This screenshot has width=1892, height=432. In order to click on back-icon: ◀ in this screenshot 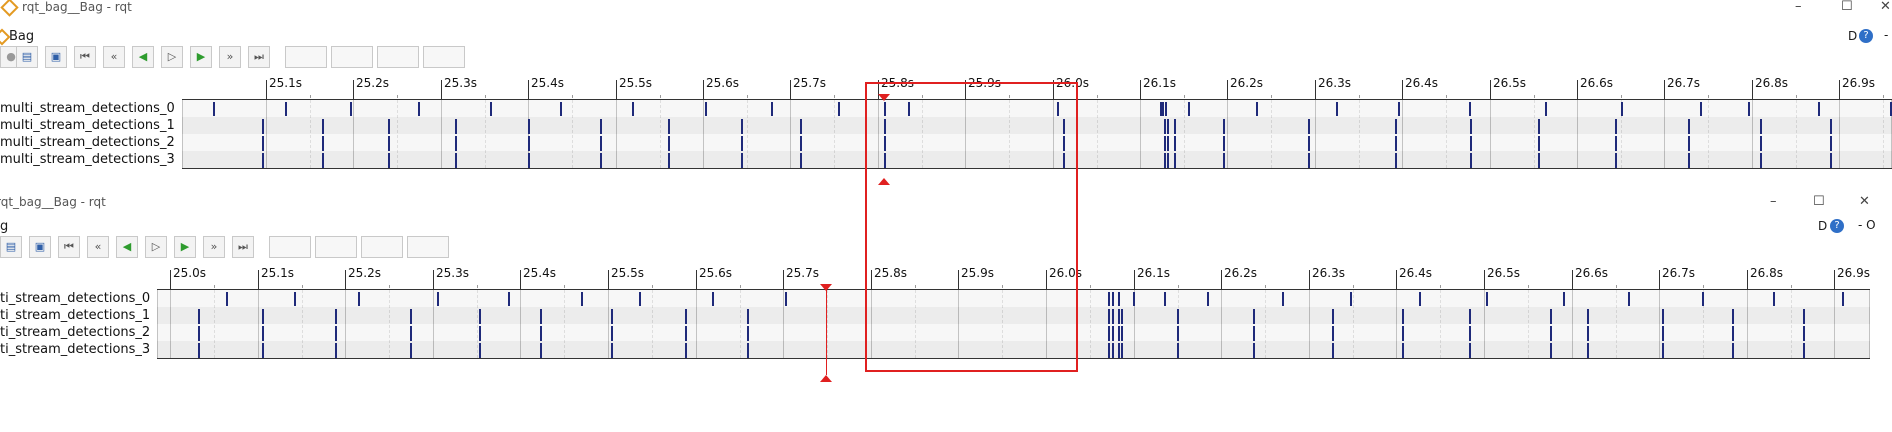, I will do `click(127, 246)`.